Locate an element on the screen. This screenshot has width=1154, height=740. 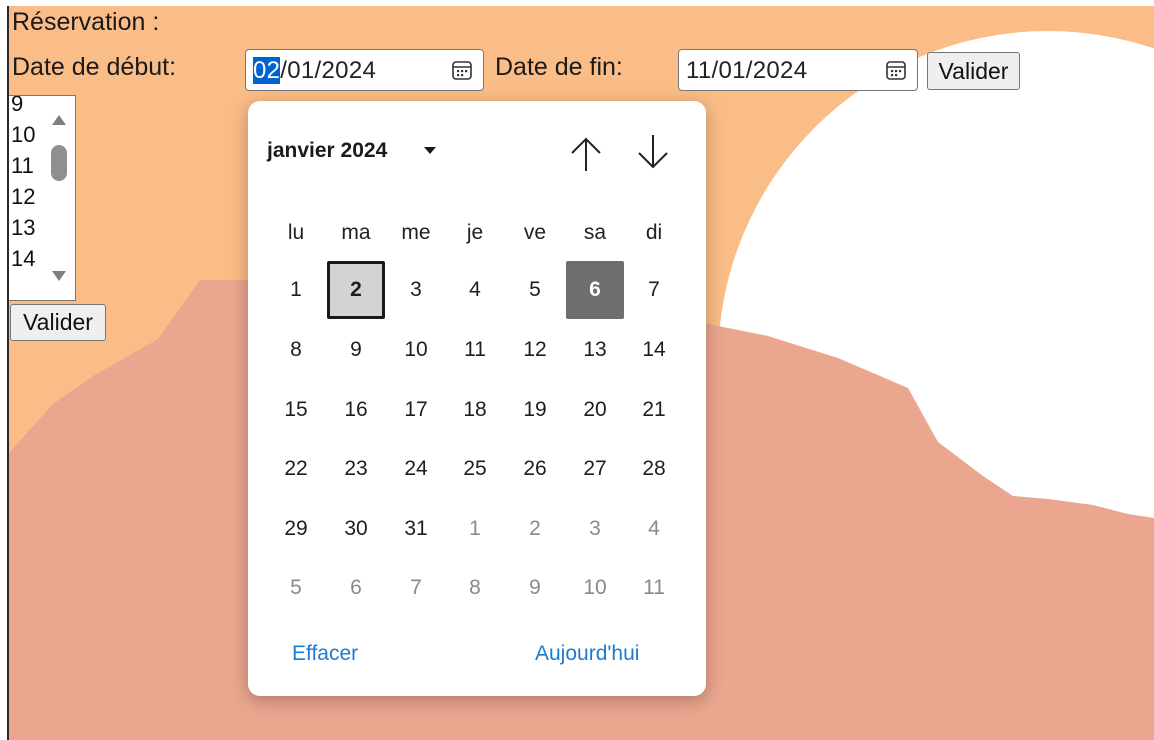
day-cell: 23 is located at coordinates (356, 469).